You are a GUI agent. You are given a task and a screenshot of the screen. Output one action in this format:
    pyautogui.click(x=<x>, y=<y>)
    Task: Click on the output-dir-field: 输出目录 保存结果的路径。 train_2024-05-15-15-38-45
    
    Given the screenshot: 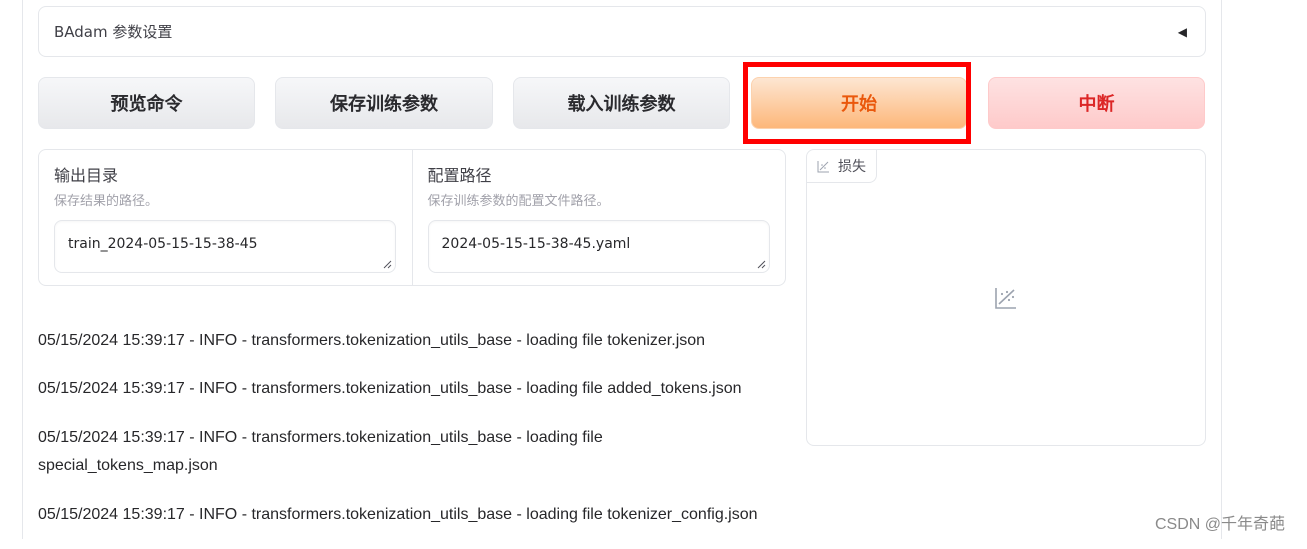 What is the action you would take?
    pyautogui.click(x=225, y=217)
    